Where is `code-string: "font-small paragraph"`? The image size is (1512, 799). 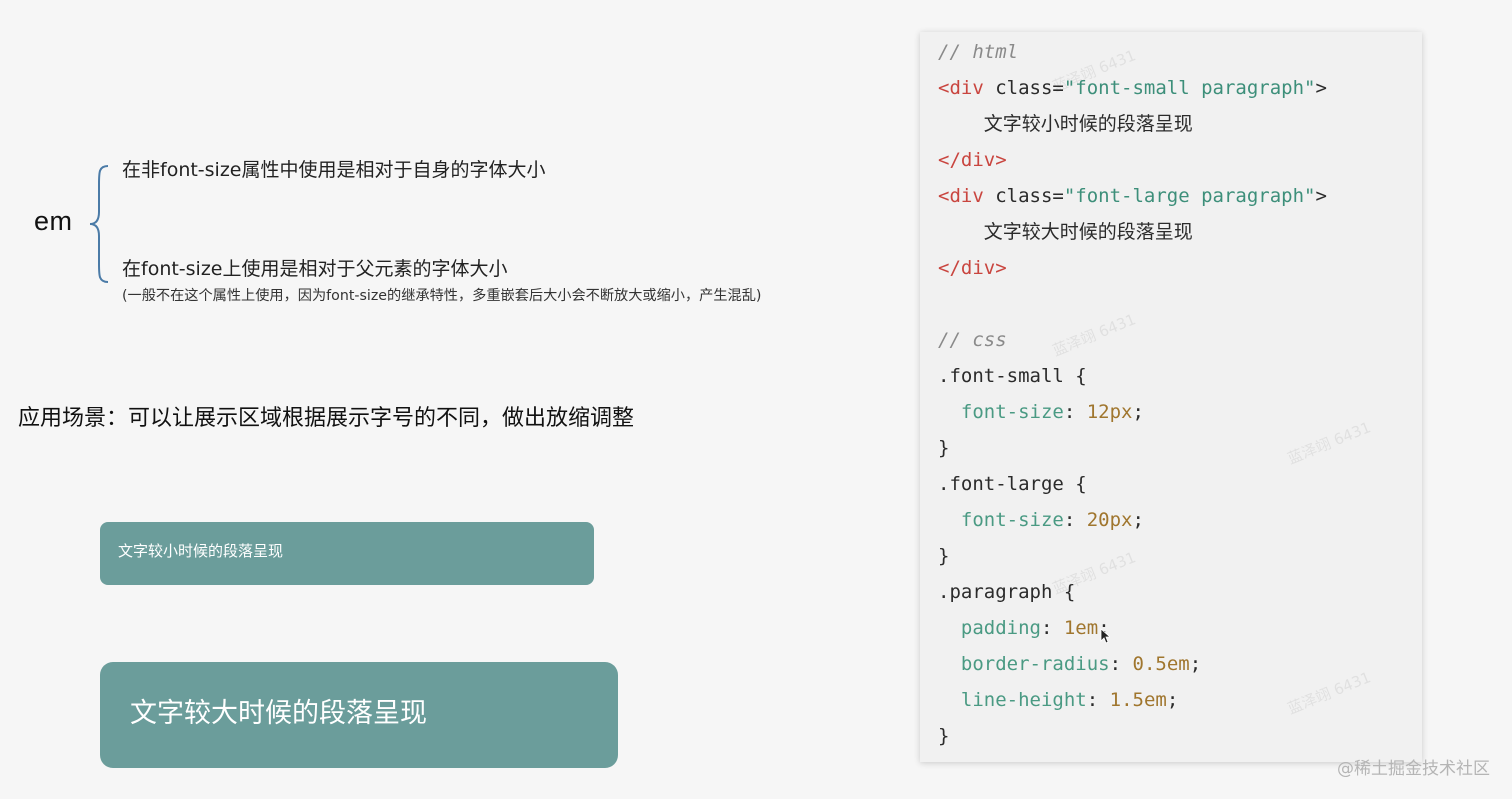
code-string: "font-small paragraph" is located at coordinates (1189, 88).